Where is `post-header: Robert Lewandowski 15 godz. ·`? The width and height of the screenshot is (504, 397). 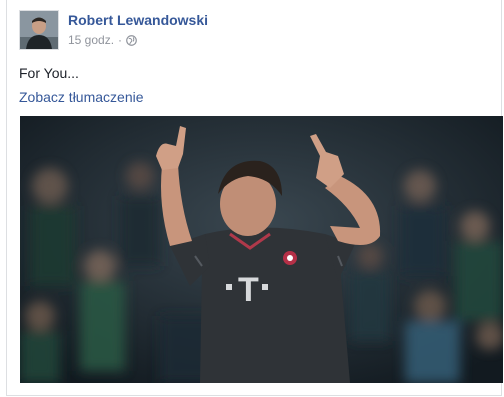 post-header: Robert Lewandowski 15 godz. · is located at coordinates (254, 31).